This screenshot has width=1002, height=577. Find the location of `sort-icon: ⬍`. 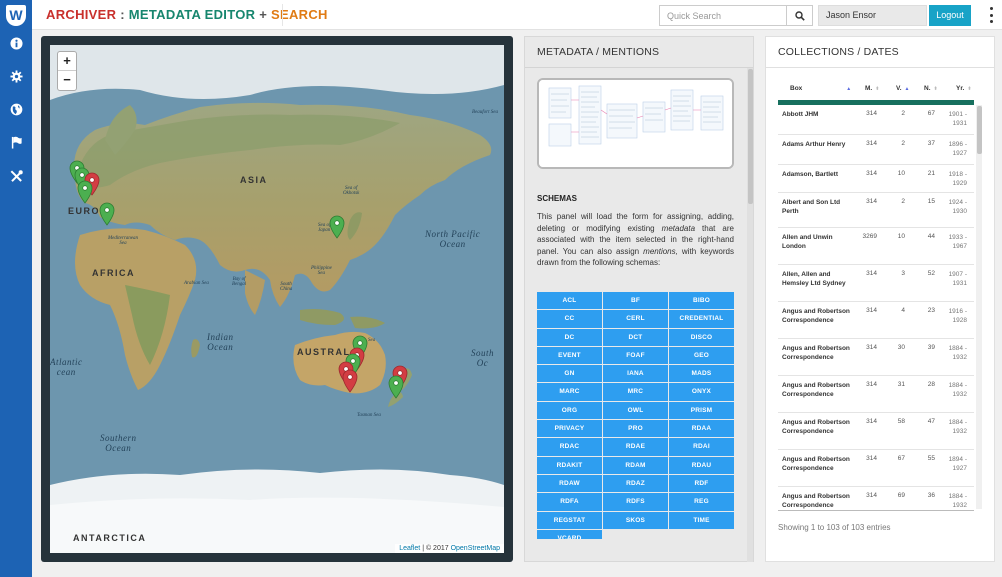

sort-icon: ⬍ is located at coordinates (877, 89).